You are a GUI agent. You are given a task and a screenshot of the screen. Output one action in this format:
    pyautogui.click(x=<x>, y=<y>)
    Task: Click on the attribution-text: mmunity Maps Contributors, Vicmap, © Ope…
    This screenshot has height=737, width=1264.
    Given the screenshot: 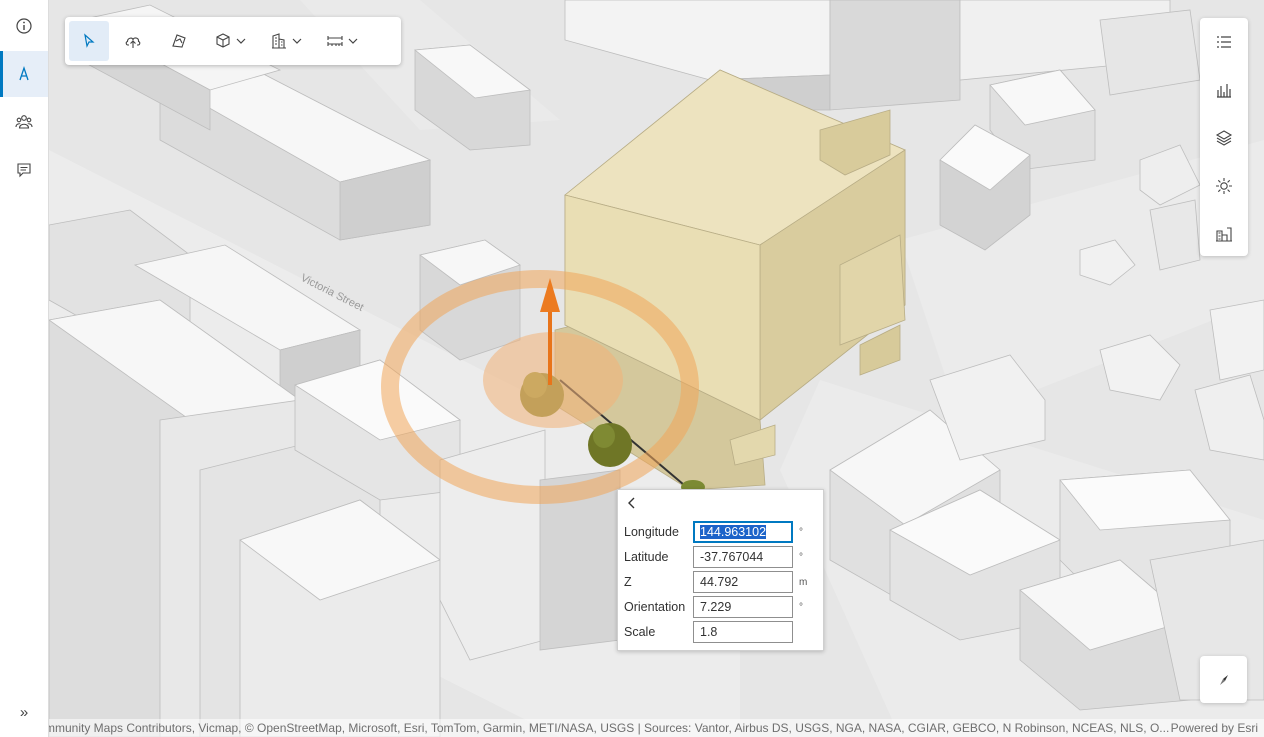 What is the action you would take?
    pyautogui.click(x=609, y=728)
    